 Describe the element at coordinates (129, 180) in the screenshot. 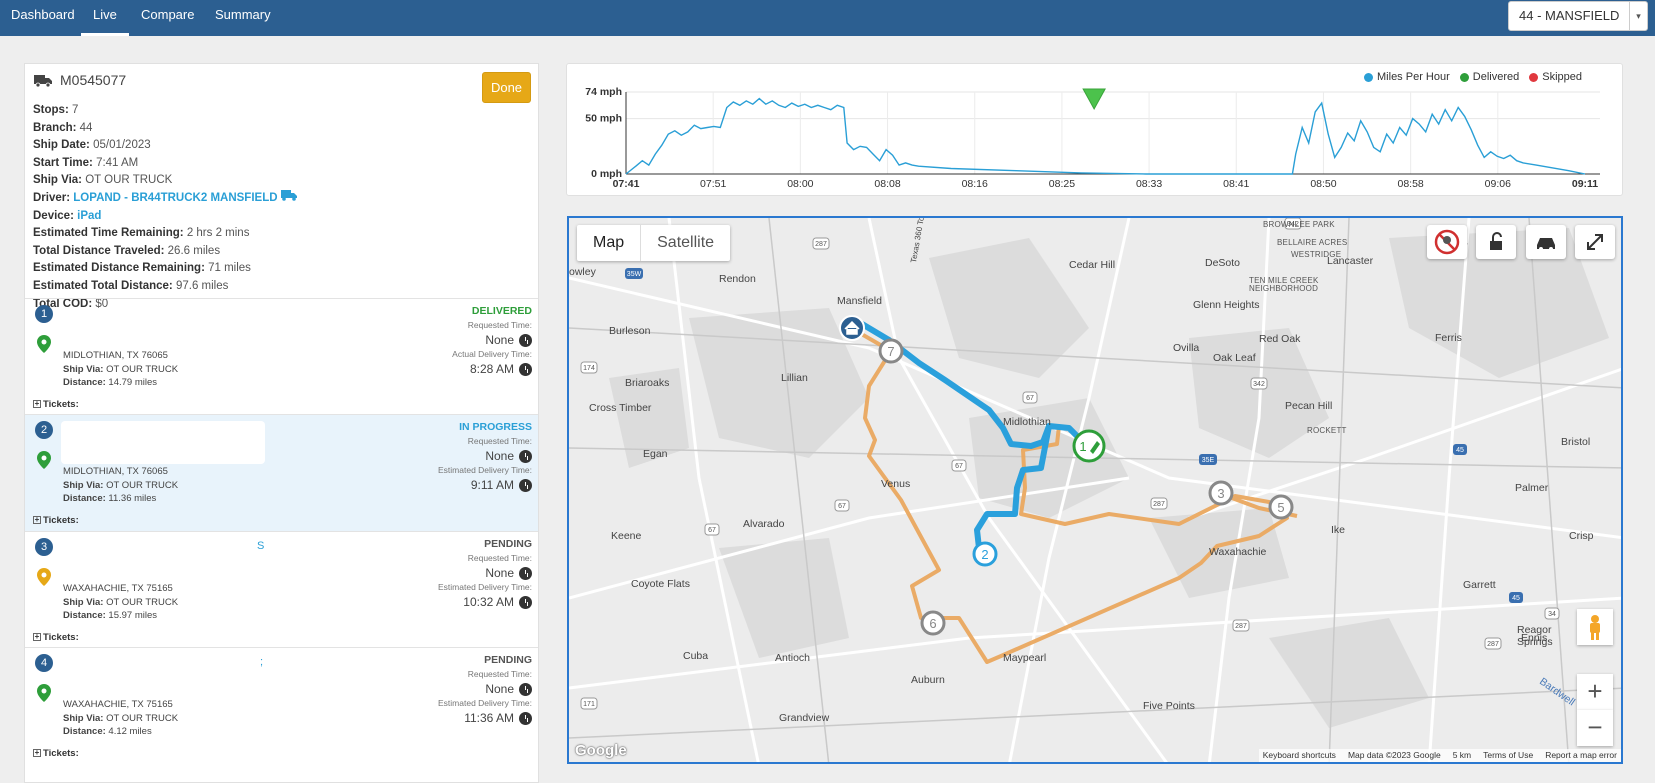

I see `trip-field-value: OT OUR TRUCK` at that location.